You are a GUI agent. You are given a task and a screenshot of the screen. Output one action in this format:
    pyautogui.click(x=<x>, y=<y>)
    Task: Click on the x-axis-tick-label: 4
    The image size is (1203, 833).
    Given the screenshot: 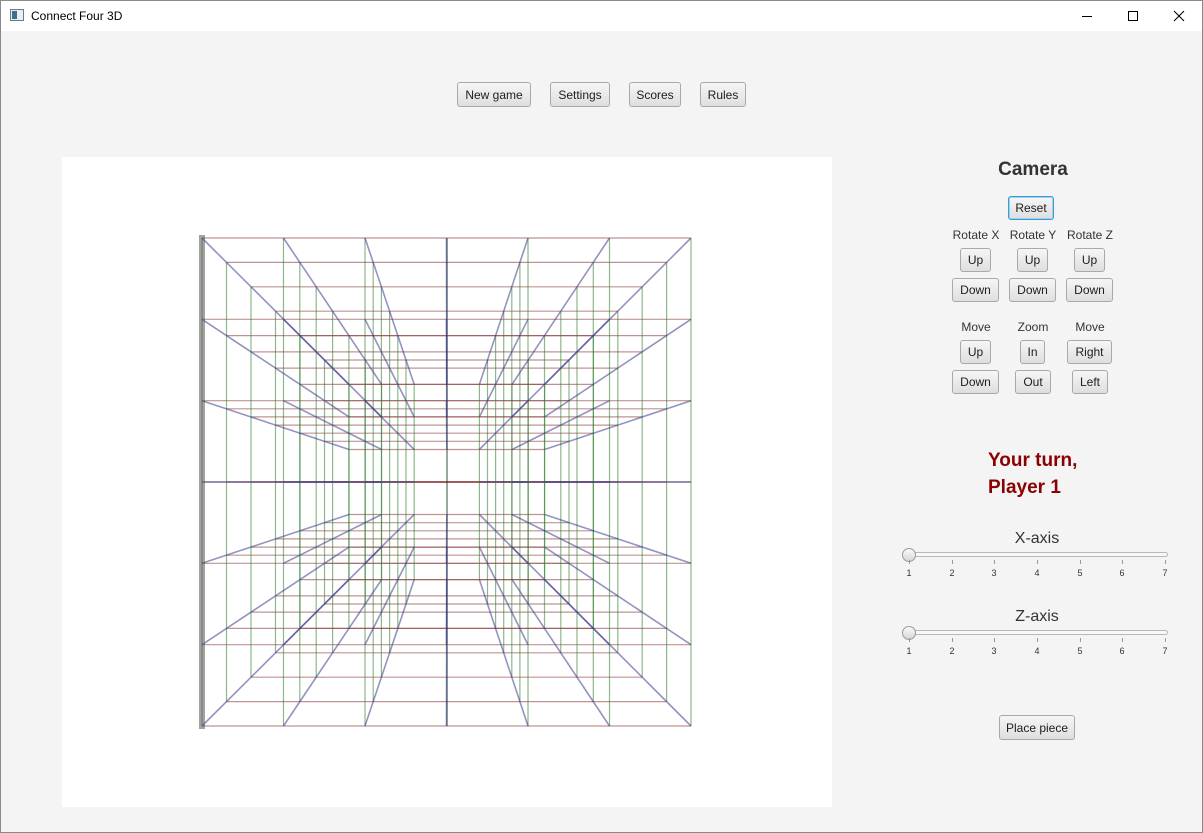 What is the action you would take?
    pyautogui.click(x=1037, y=573)
    